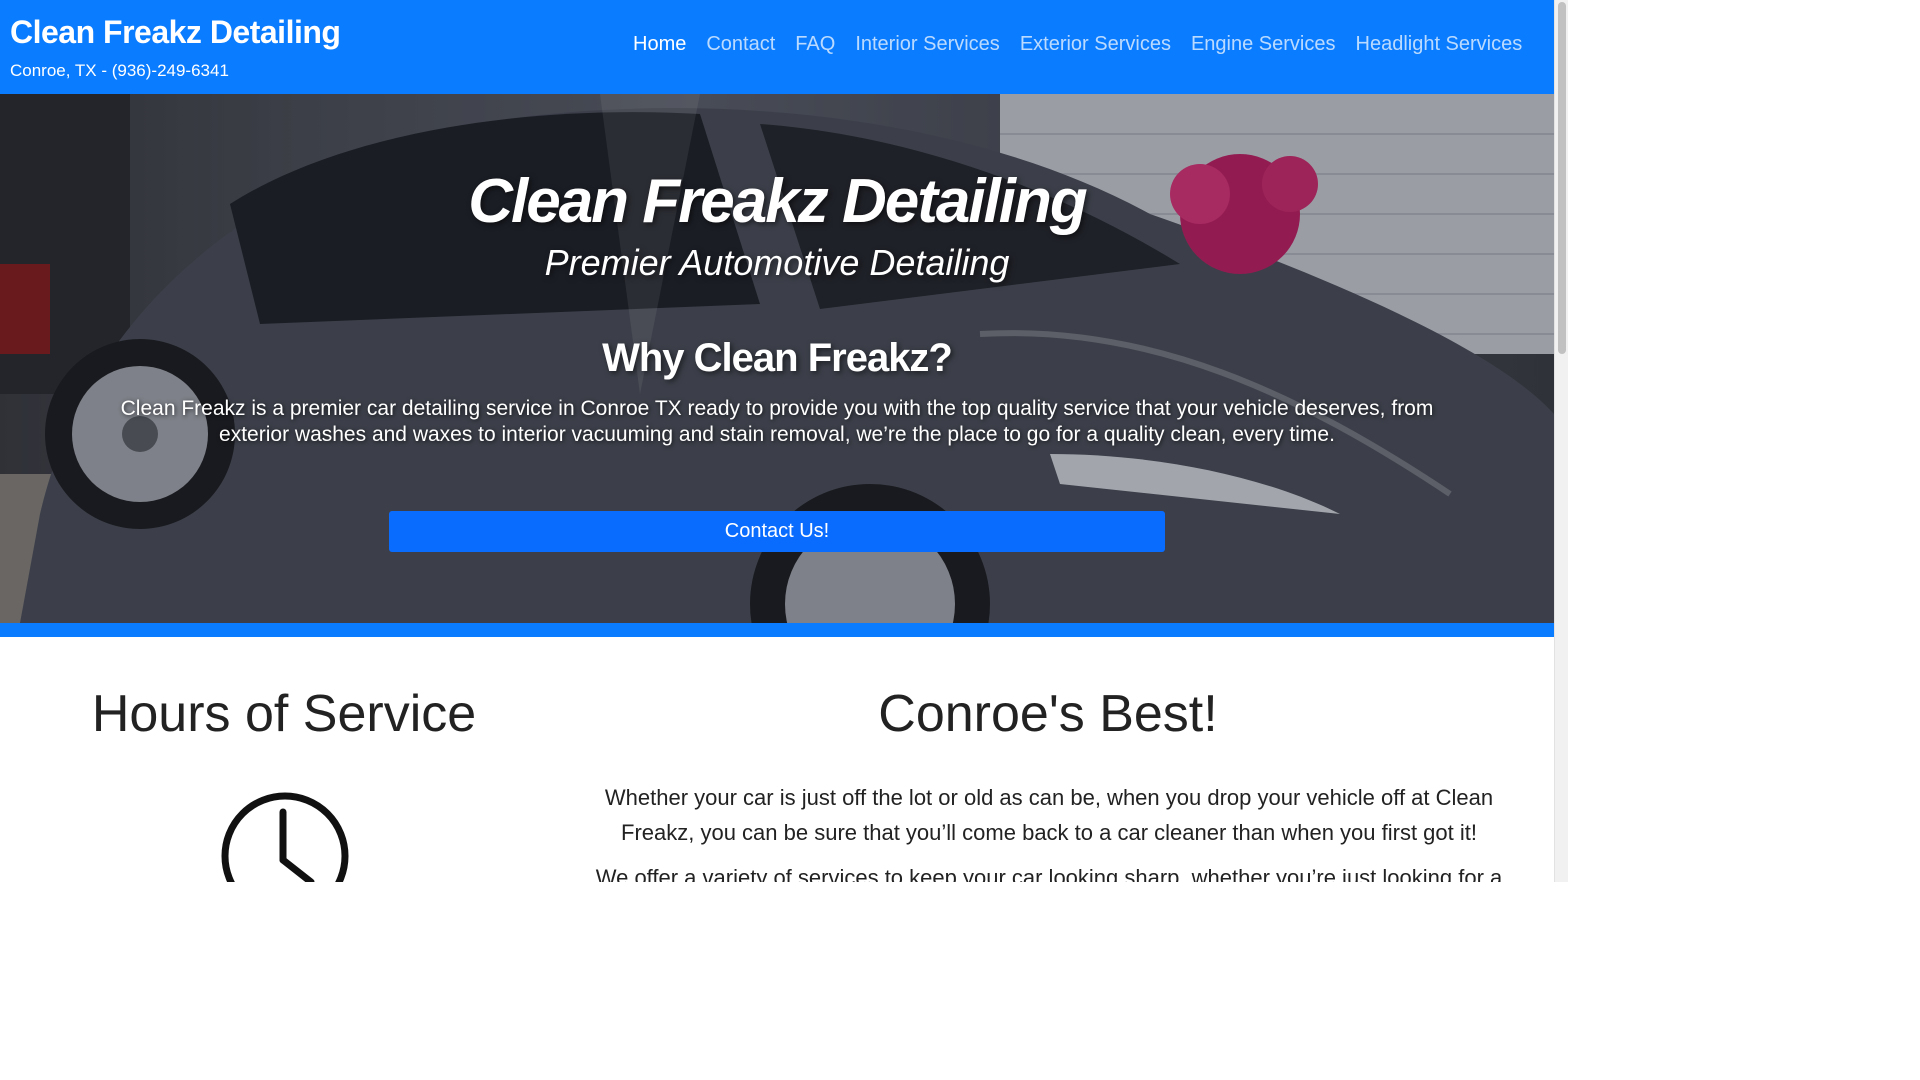 The height and width of the screenshot is (1080, 1920). I want to click on nav-item-interior-services: Interior Services, so click(927, 44).